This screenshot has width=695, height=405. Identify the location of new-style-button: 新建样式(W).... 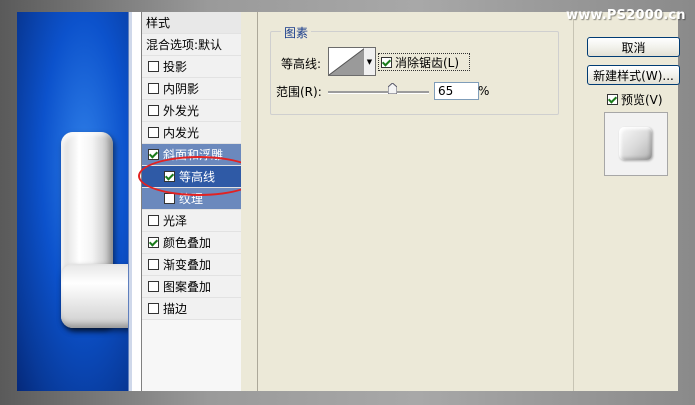
(633, 75).